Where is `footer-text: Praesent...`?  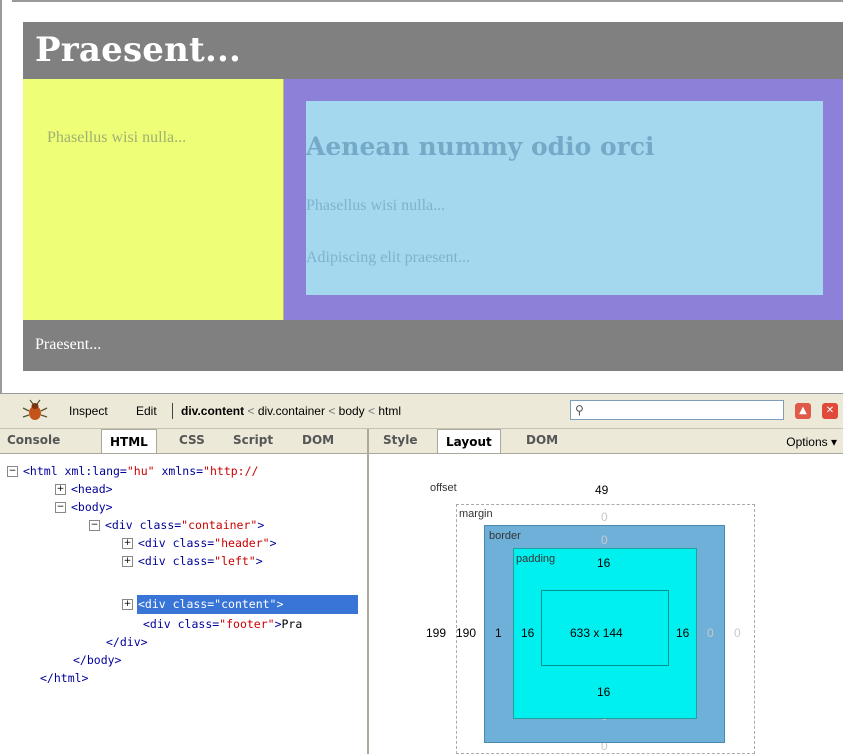 footer-text: Praesent... is located at coordinates (68, 344).